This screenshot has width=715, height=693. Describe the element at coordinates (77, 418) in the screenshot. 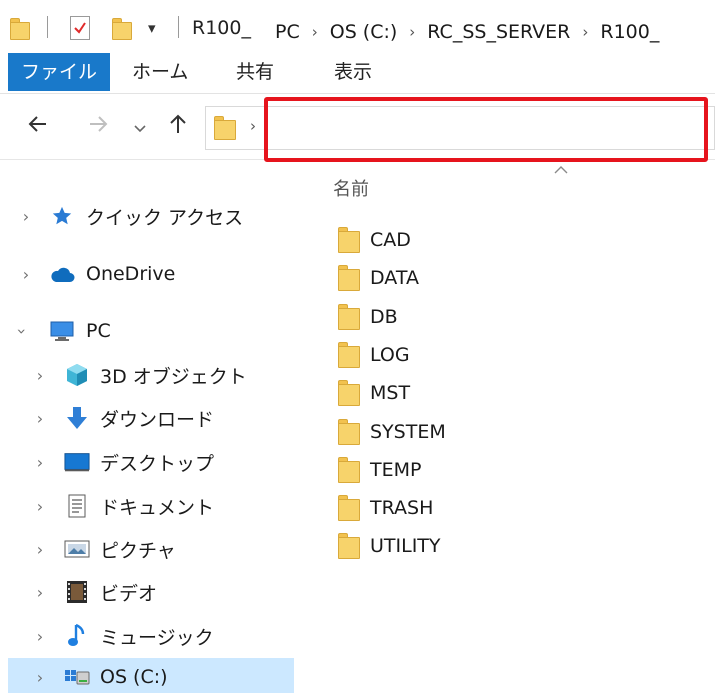

I see `download-arrow-icon` at that location.